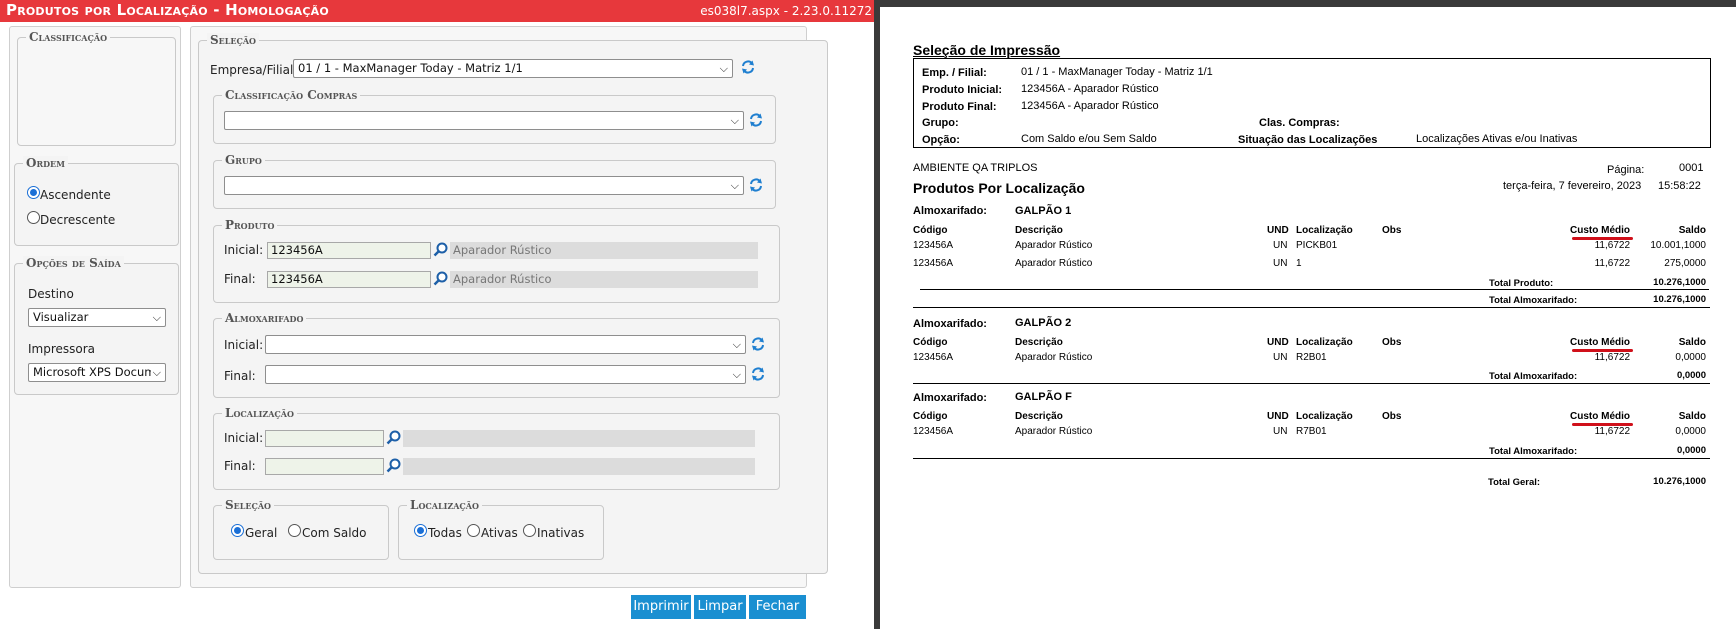 Image resolution: width=1736 pixels, height=629 pixels. Describe the element at coordinates (484, 185) in the screenshot. I see `grupo-select: ⌵` at that location.